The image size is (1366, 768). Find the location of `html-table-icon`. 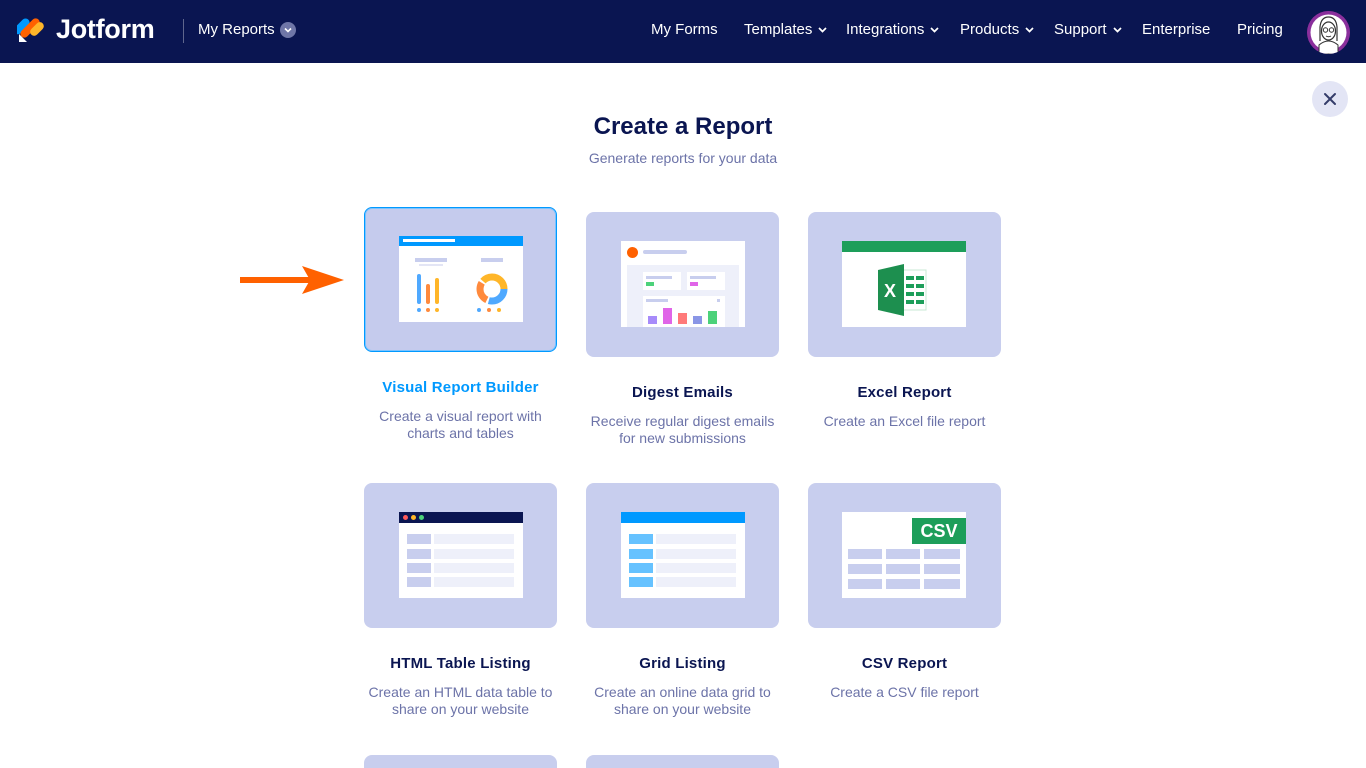

html-table-icon is located at coordinates (461, 555).